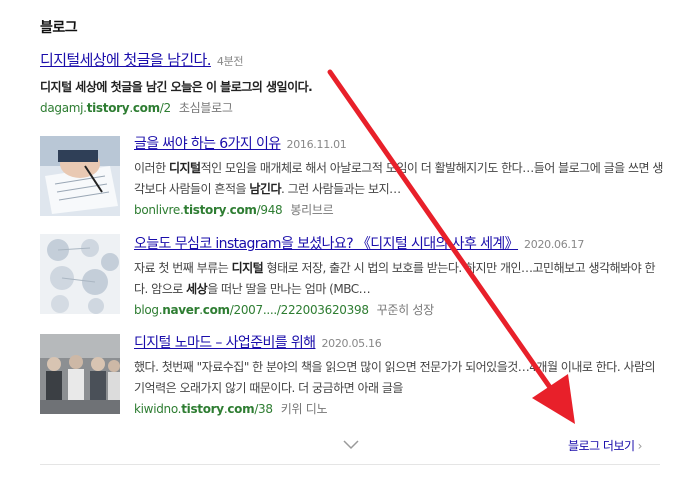  I want to click on post-meta: kiwidno.tistory.com/38 키위 디노, so click(399, 409).